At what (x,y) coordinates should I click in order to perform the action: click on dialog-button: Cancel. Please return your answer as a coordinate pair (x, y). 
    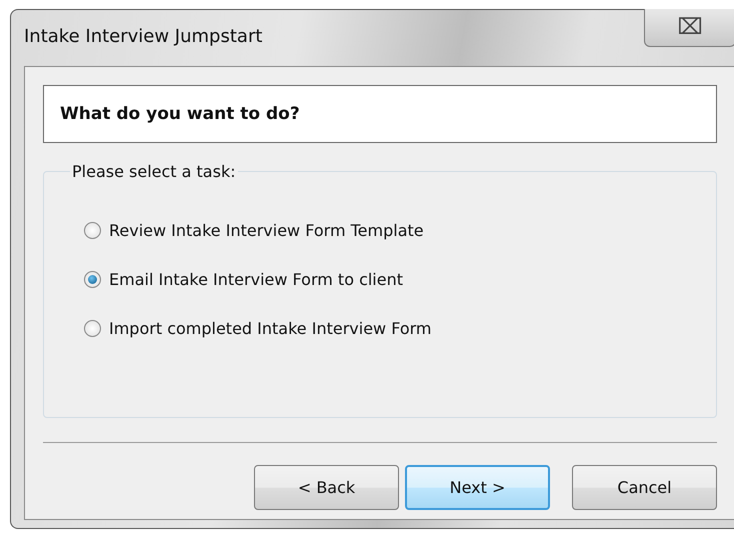
    Looking at the image, I should click on (644, 487).